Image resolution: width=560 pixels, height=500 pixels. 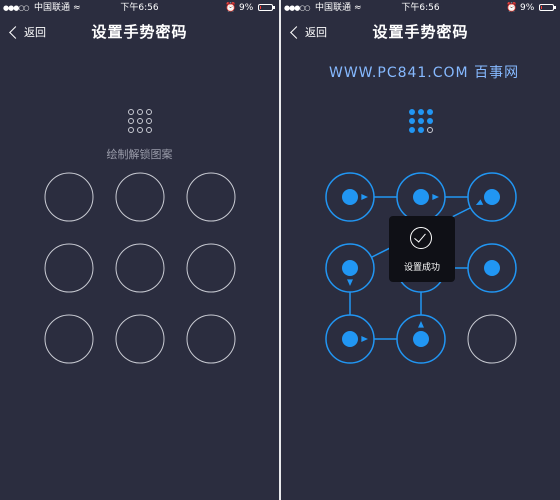 What do you see at coordinates (421, 268) in the screenshot?
I see `toast-message: 设置成功` at bounding box center [421, 268].